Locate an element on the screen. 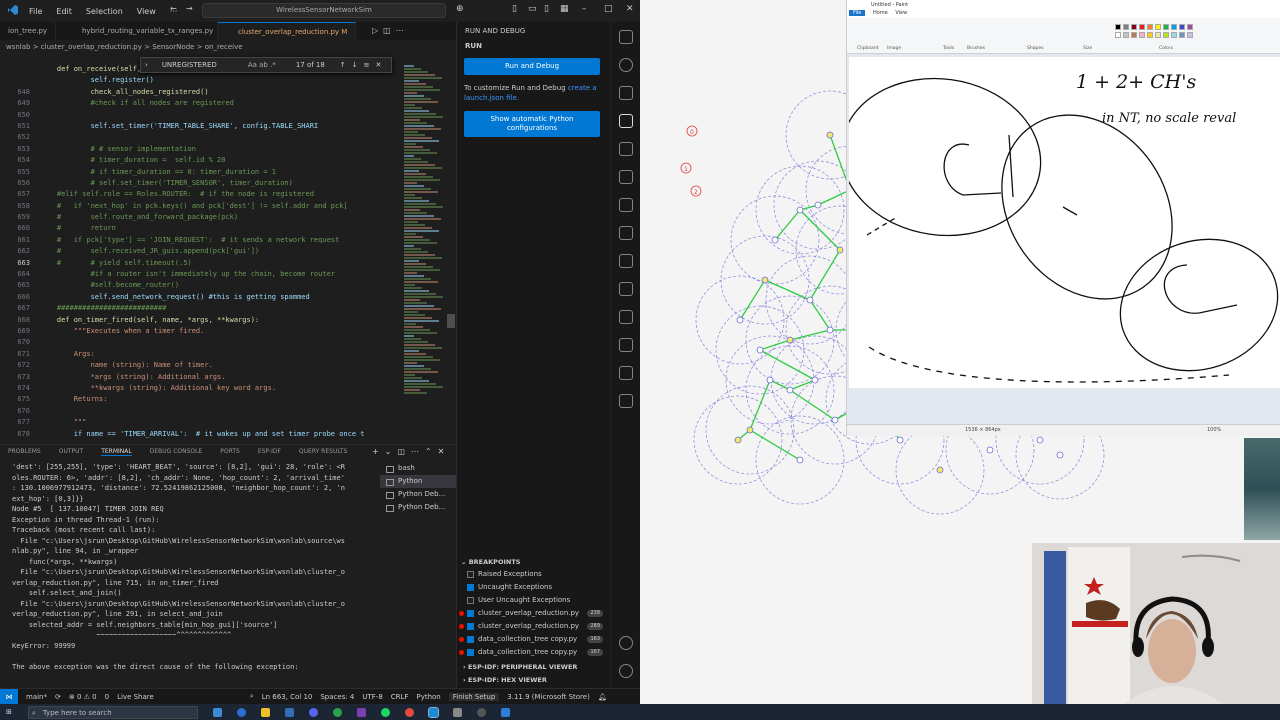 Image resolution: width=1280 pixels, height=720 pixels. layout-icon: ▦ is located at coordinates (564, 9).